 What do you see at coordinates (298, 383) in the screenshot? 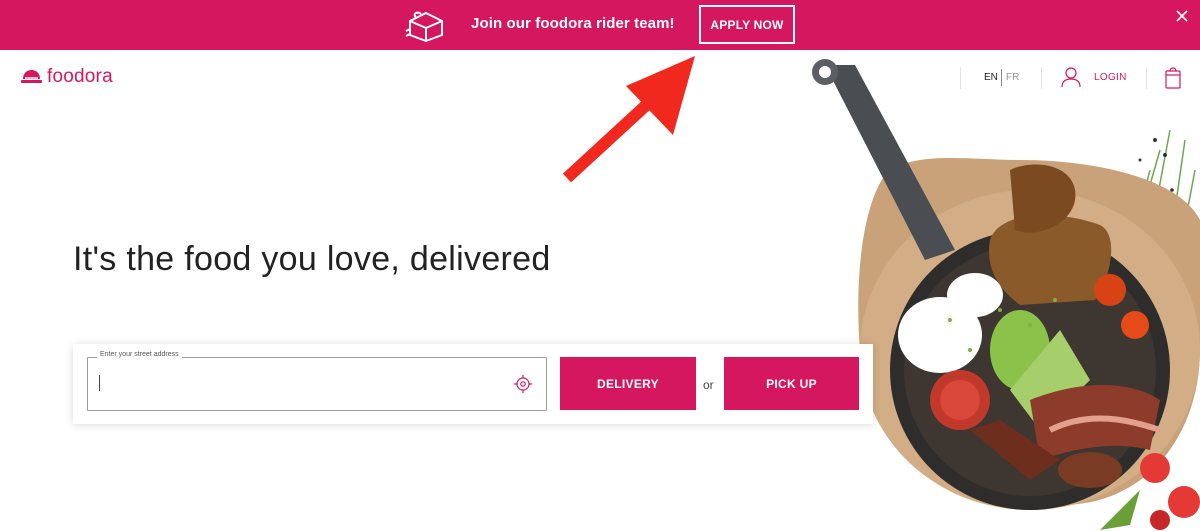
I see `address-input` at bounding box center [298, 383].